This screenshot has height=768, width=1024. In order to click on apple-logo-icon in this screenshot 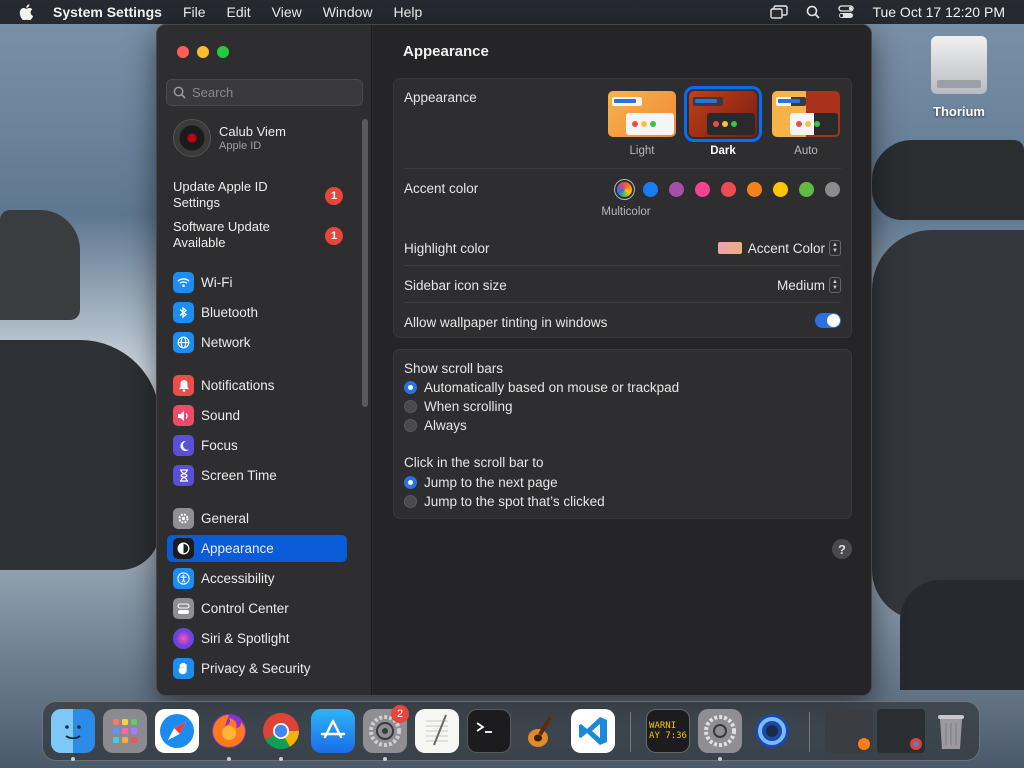, I will do `click(27, 12)`.